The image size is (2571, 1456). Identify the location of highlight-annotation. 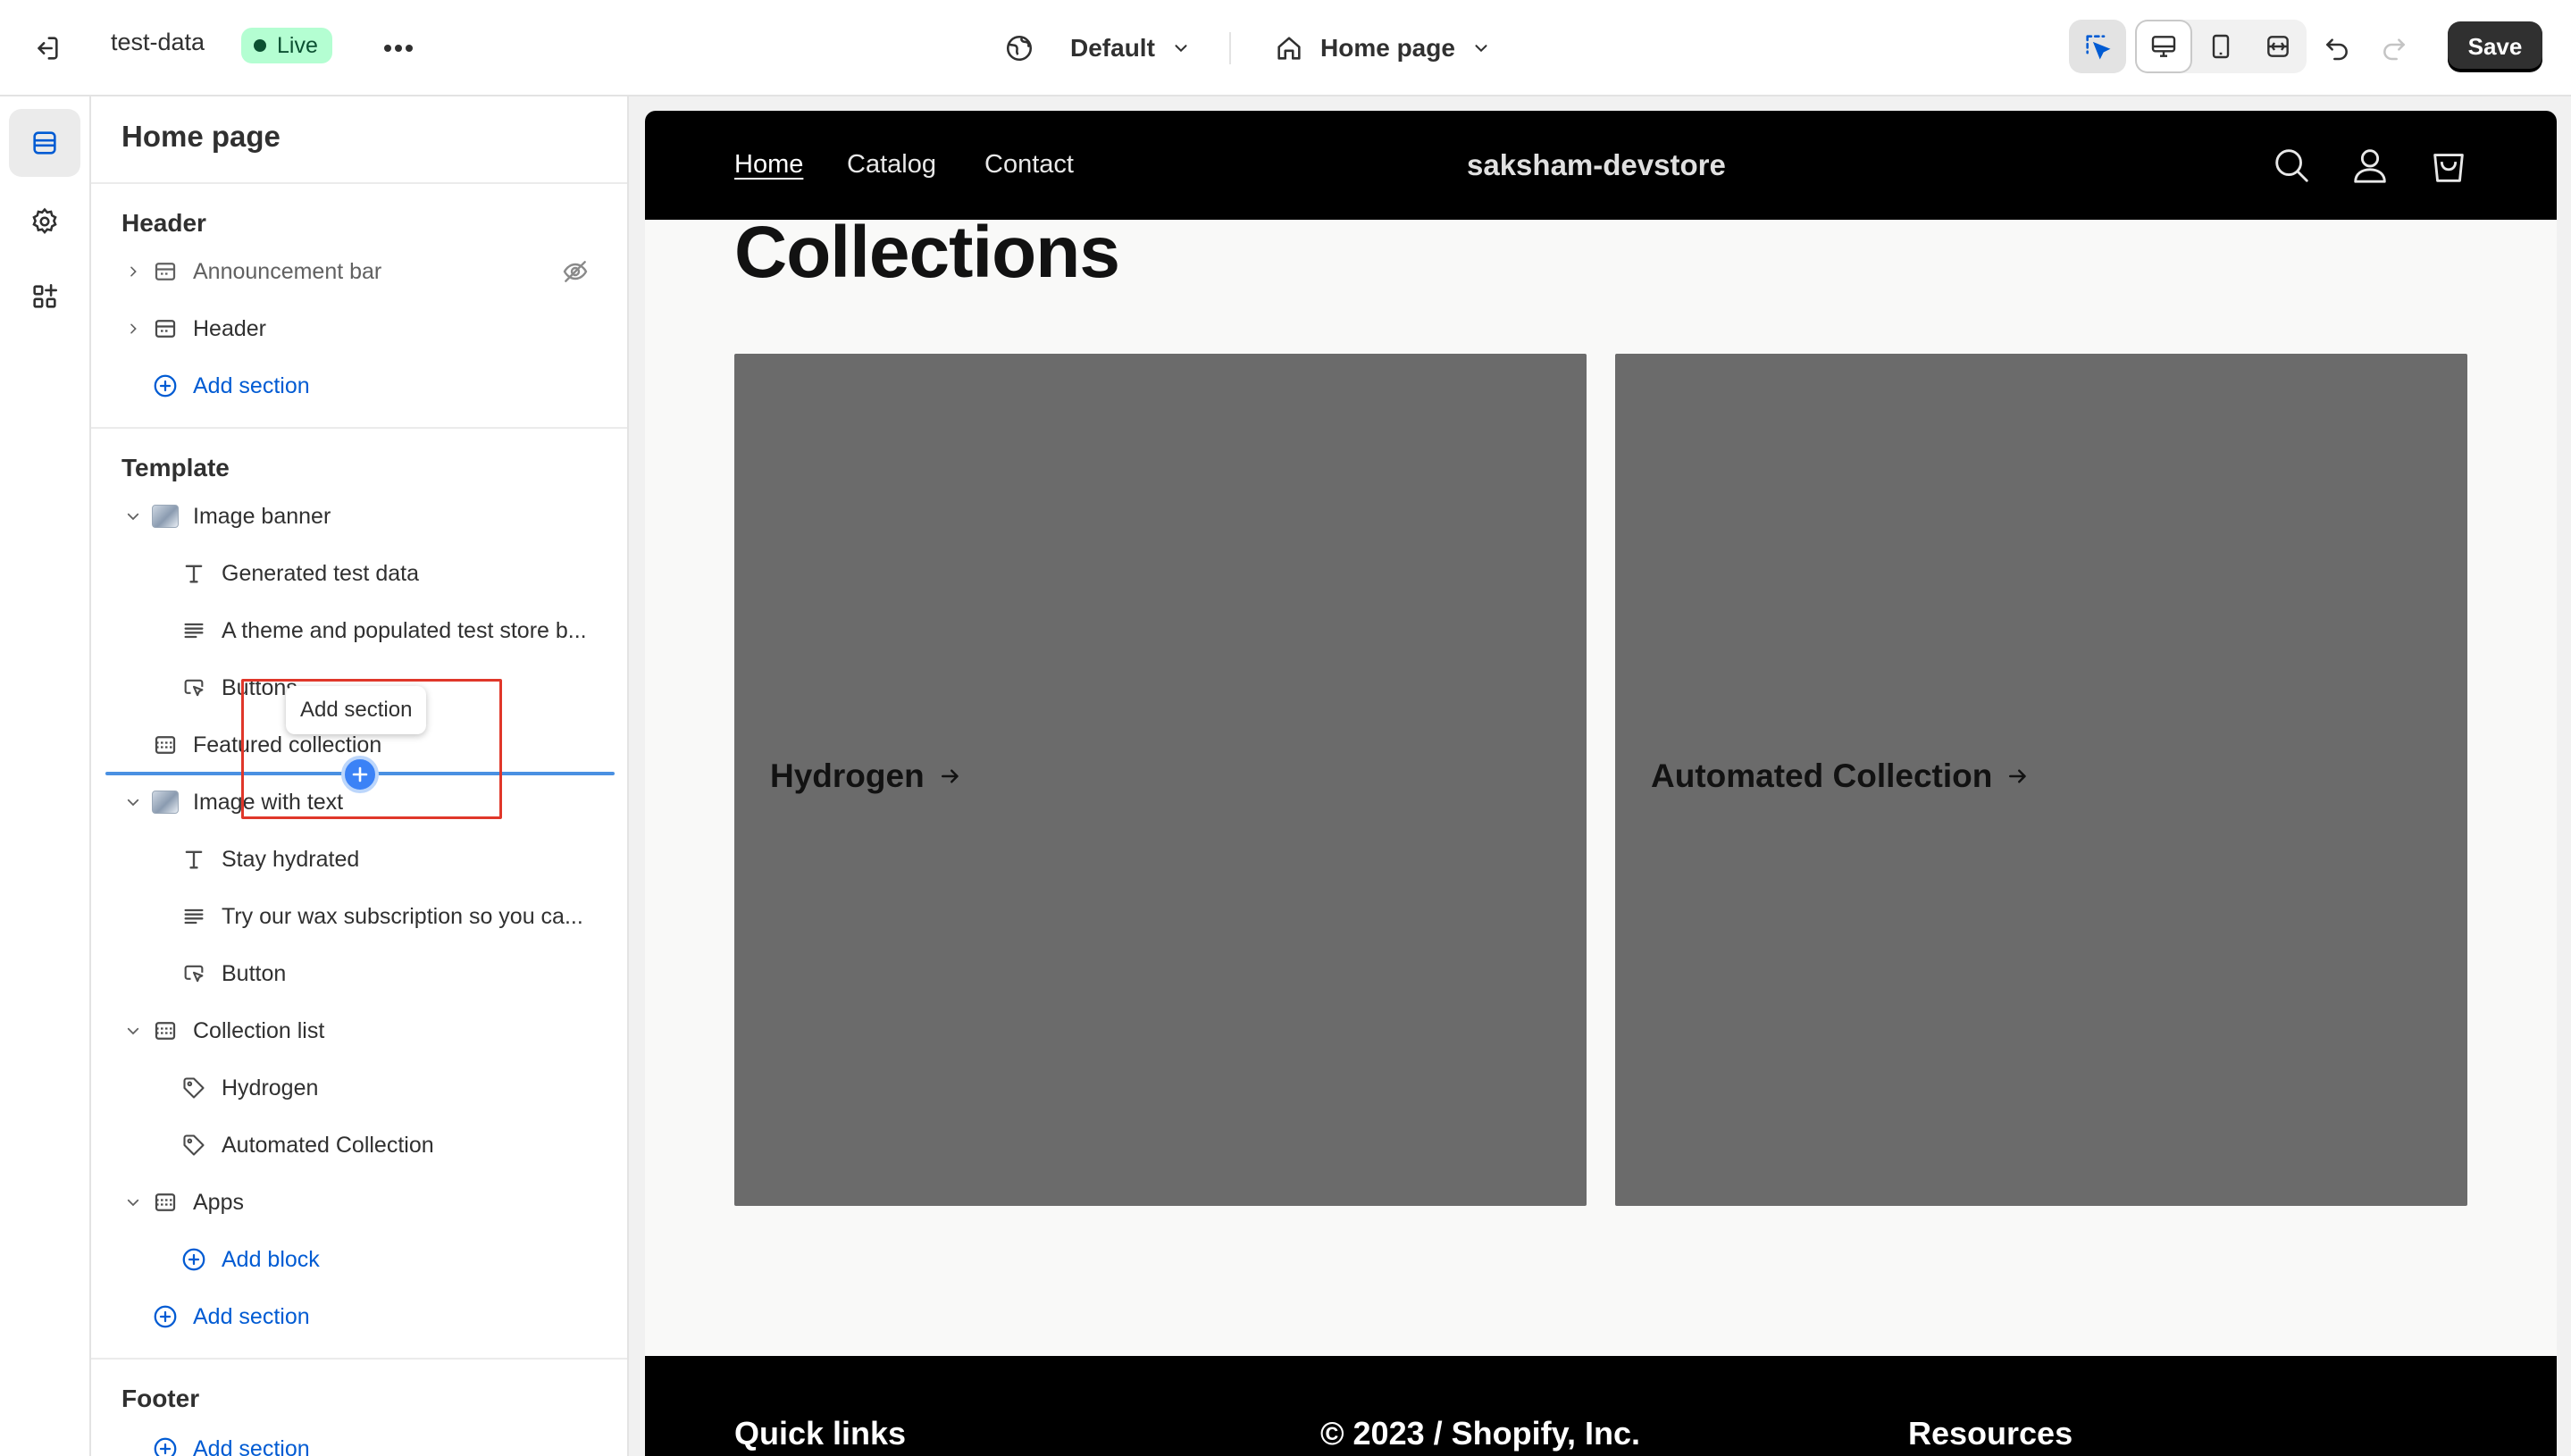
(371, 749).